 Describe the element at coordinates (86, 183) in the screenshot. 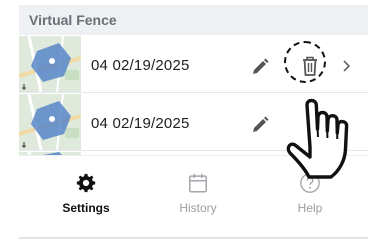

I see `gear-icon` at that location.